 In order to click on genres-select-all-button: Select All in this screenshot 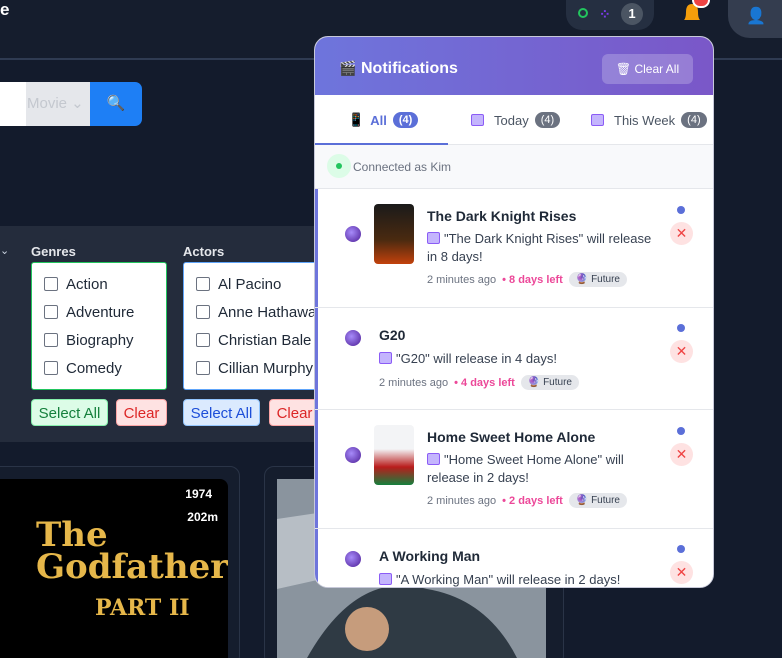, I will do `click(69, 412)`.